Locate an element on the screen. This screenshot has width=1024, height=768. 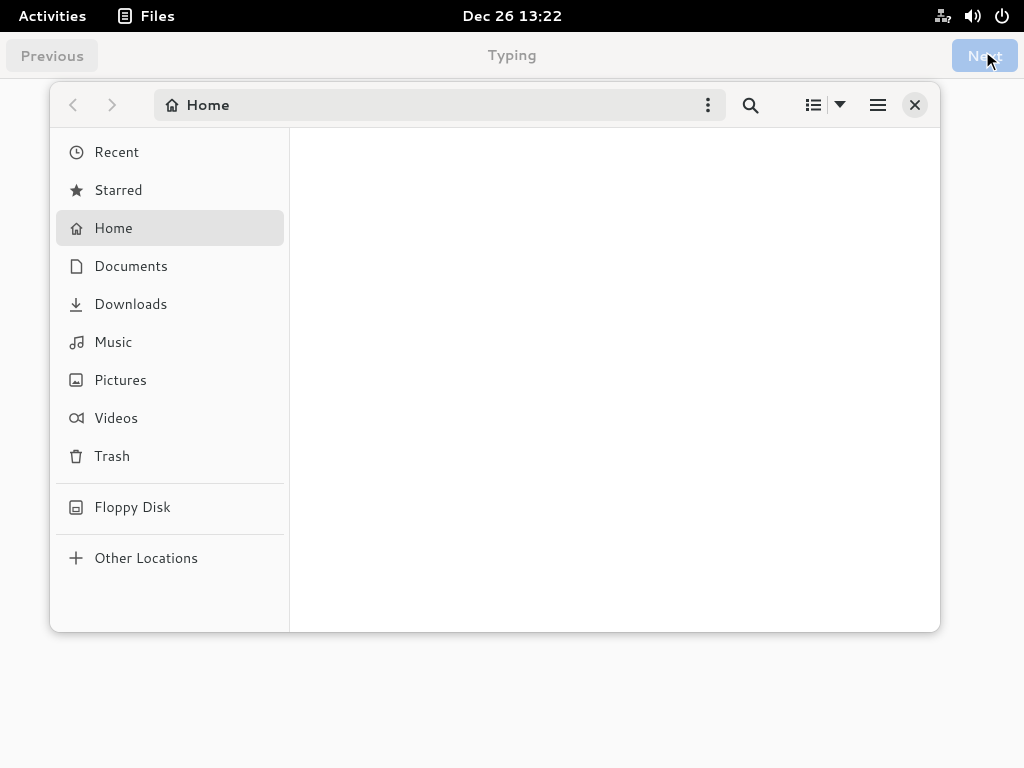
sidebar-item-music: Music is located at coordinates (170, 342).